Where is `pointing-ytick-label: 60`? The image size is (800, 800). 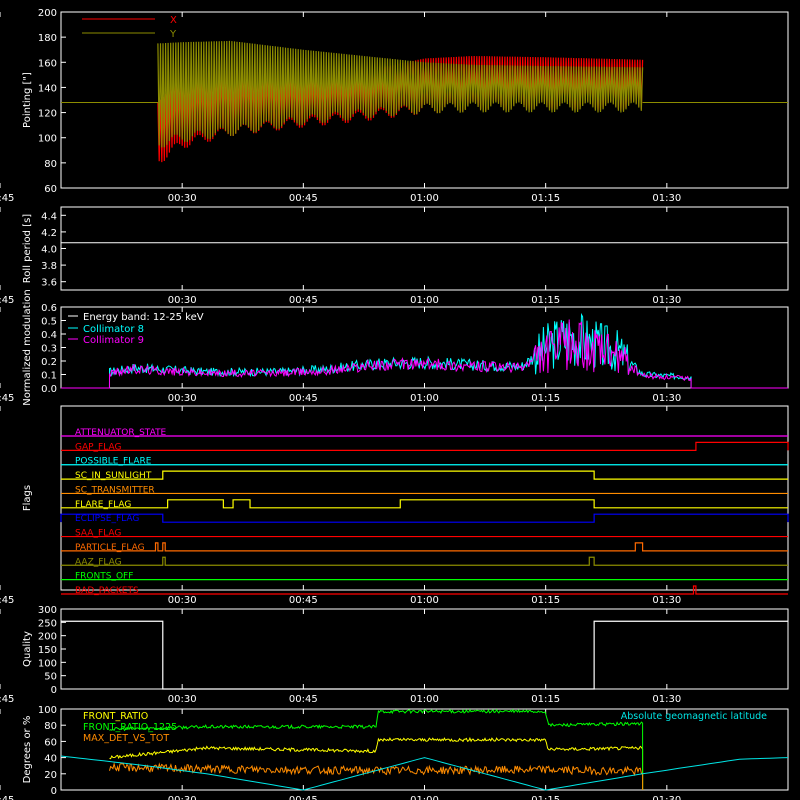 pointing-ytick-label: 60 is located at coordinates (50, 189).